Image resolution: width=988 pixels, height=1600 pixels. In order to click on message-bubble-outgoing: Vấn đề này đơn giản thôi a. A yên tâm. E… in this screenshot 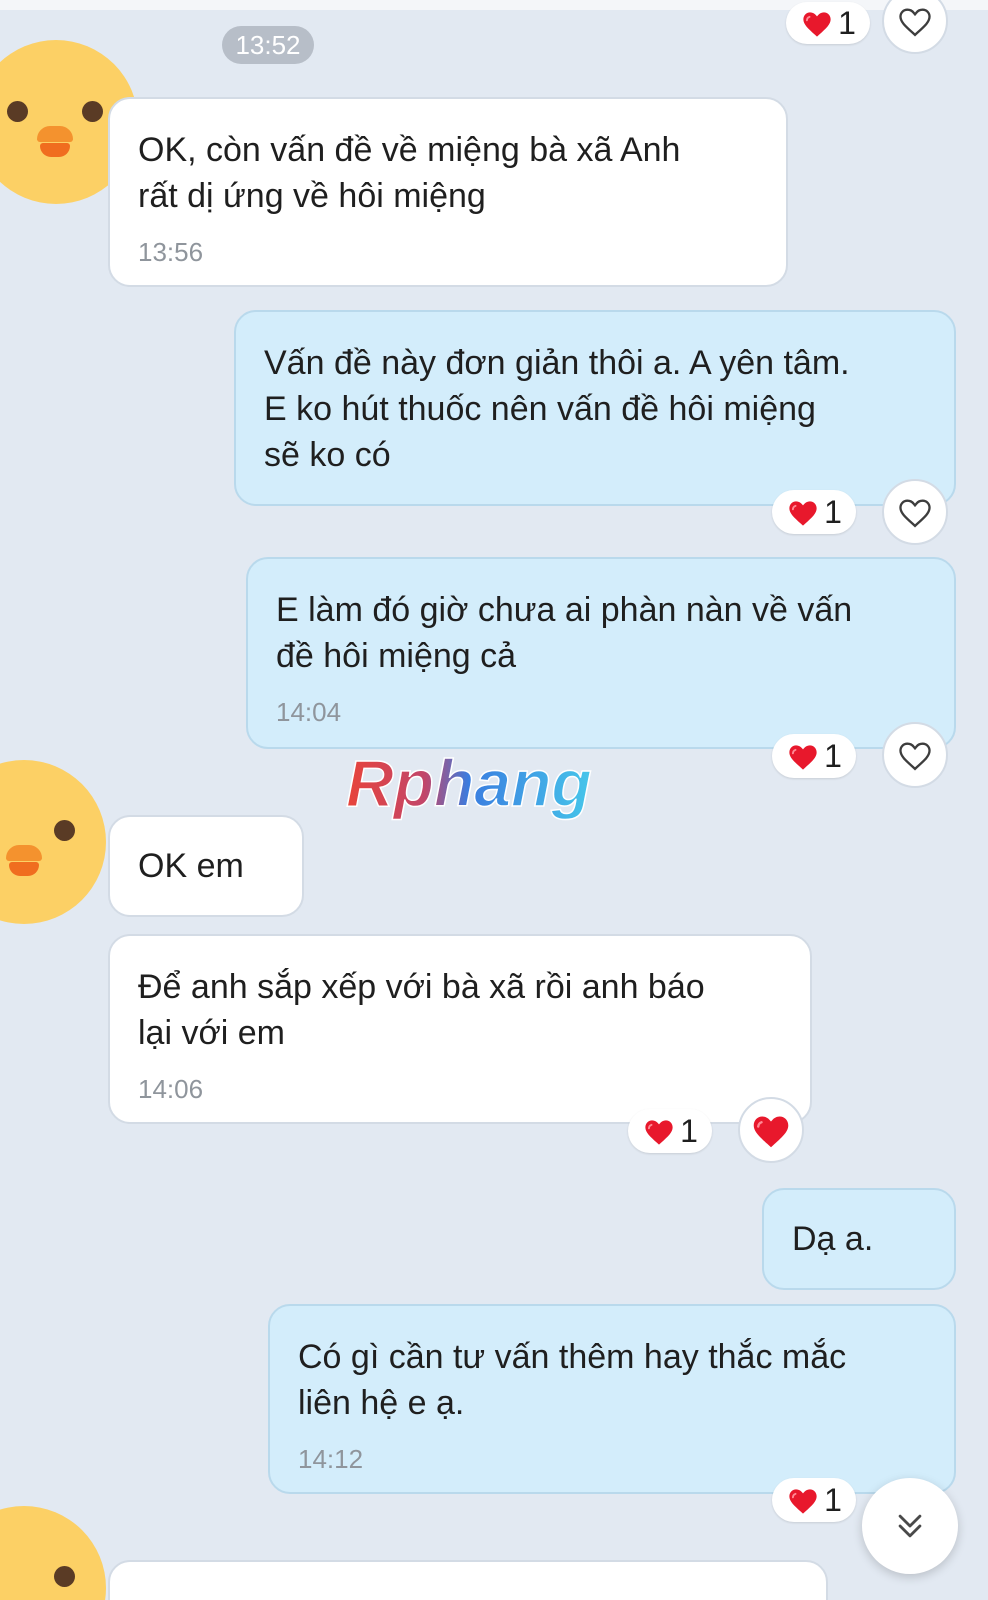, I will do `click(595, 408)`.